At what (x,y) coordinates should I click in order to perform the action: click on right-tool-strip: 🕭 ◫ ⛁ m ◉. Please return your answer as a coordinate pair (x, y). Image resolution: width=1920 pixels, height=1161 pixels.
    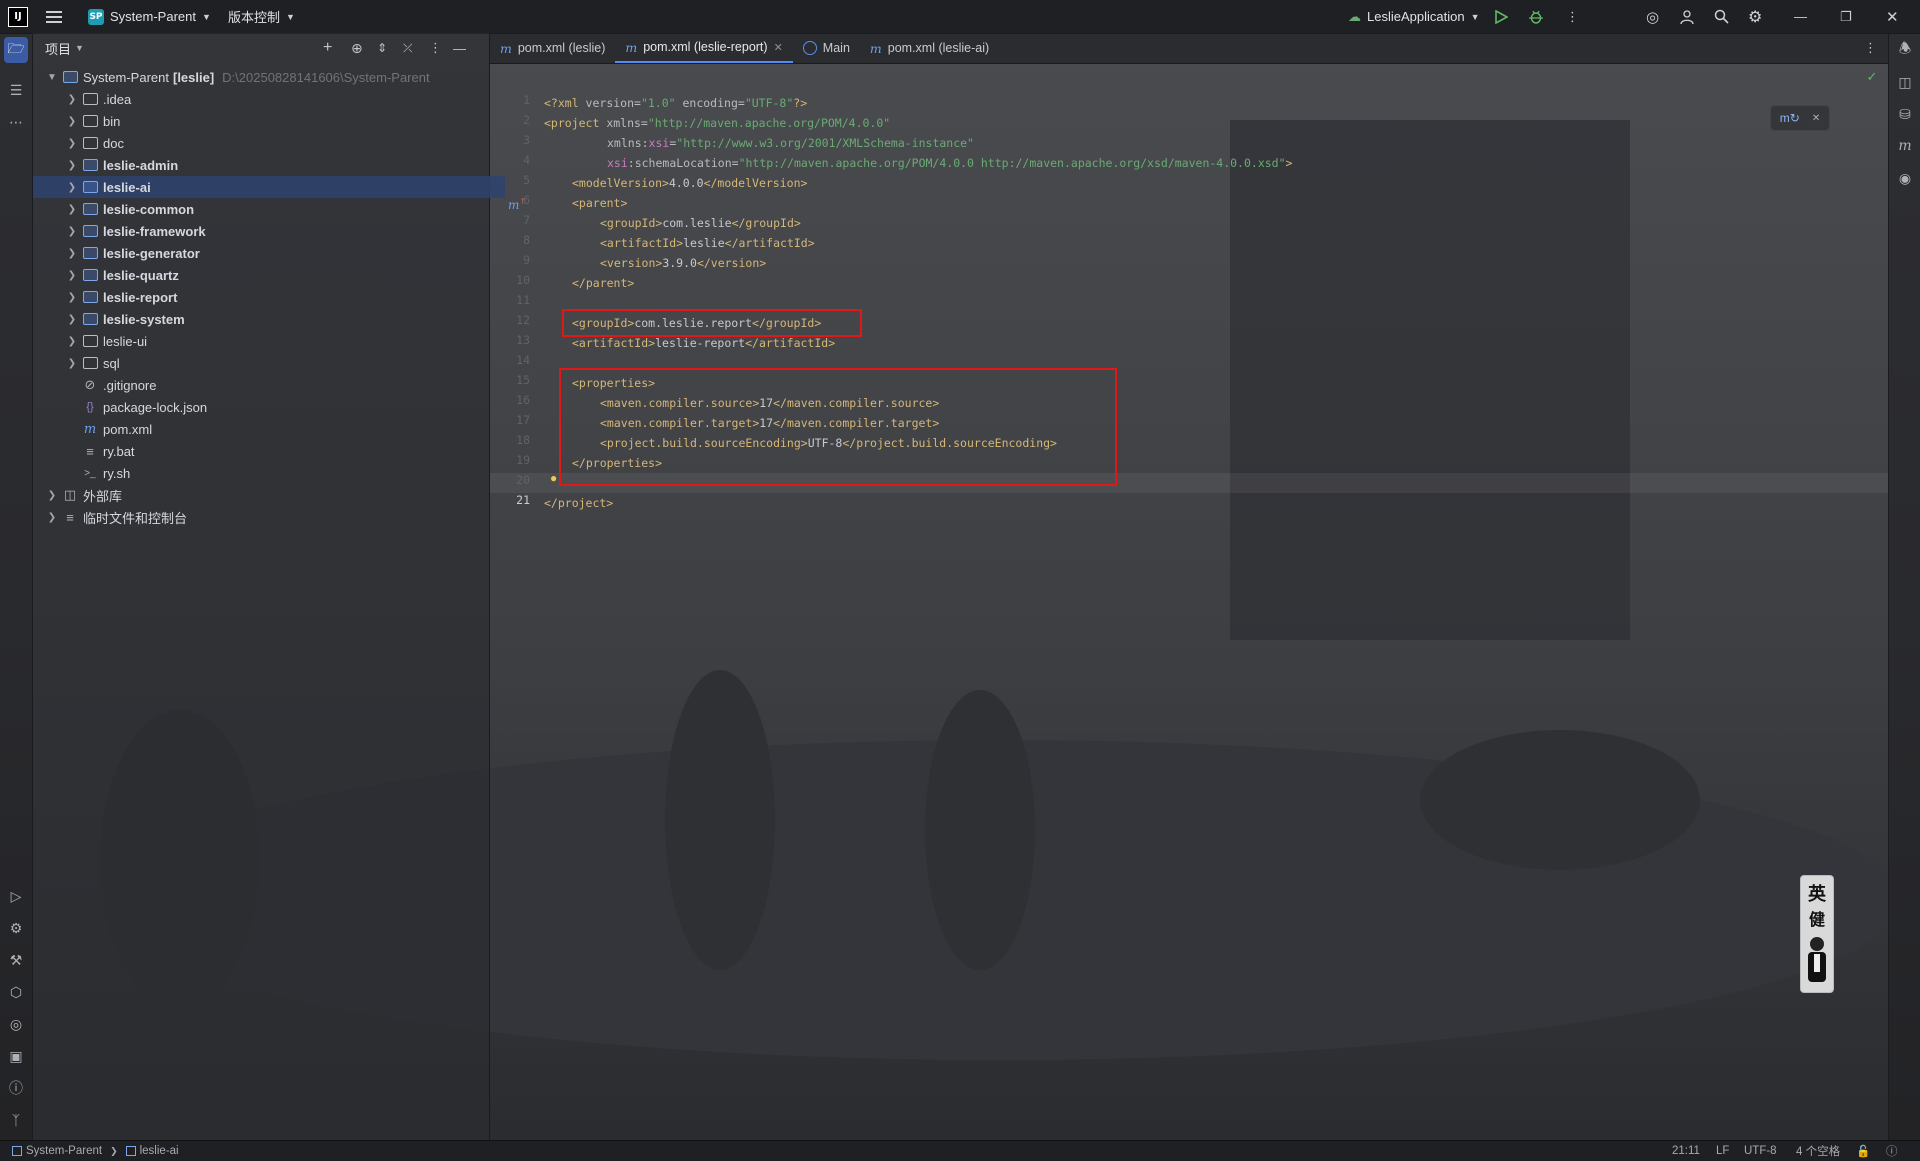
    Looking at the image, I should click on (1904, 586).